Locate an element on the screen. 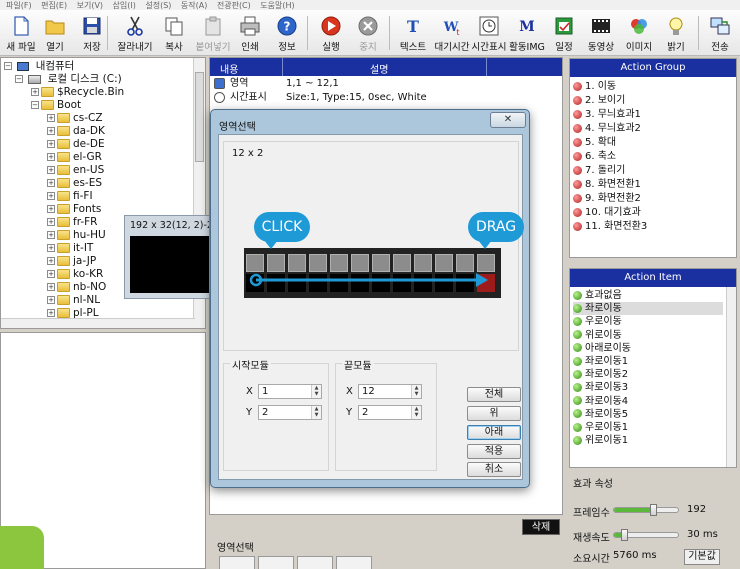 This screenshot has width=740, height=569. print-button: 인쇄 is located at coordinates (250, 33).